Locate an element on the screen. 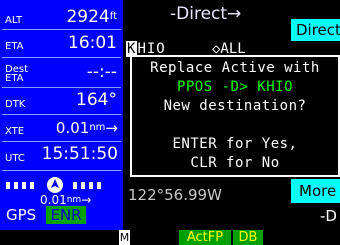 The width and height of the screenshot is (340, 245). cdi-scale is located at coordinates (61, 185).